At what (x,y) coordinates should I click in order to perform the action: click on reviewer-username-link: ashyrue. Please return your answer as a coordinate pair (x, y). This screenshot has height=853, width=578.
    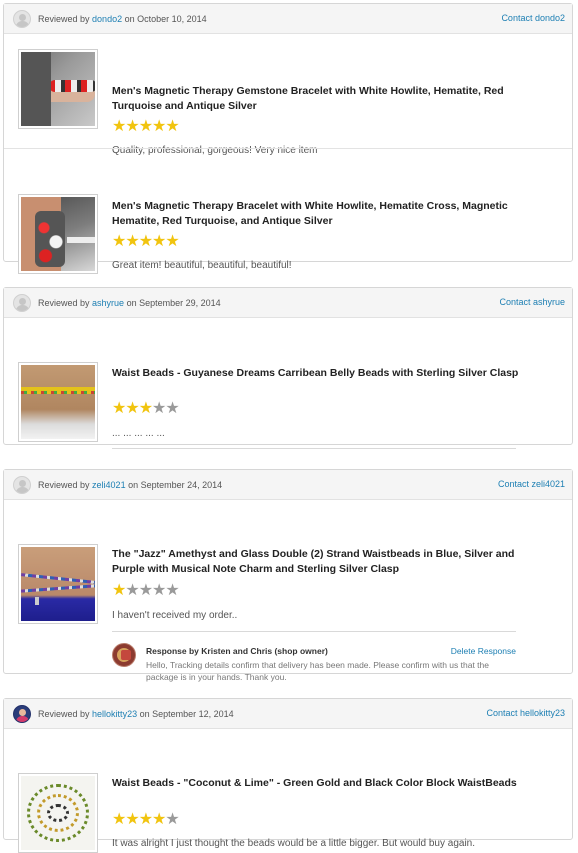
    Looking at the image, I should click on (108, 303).